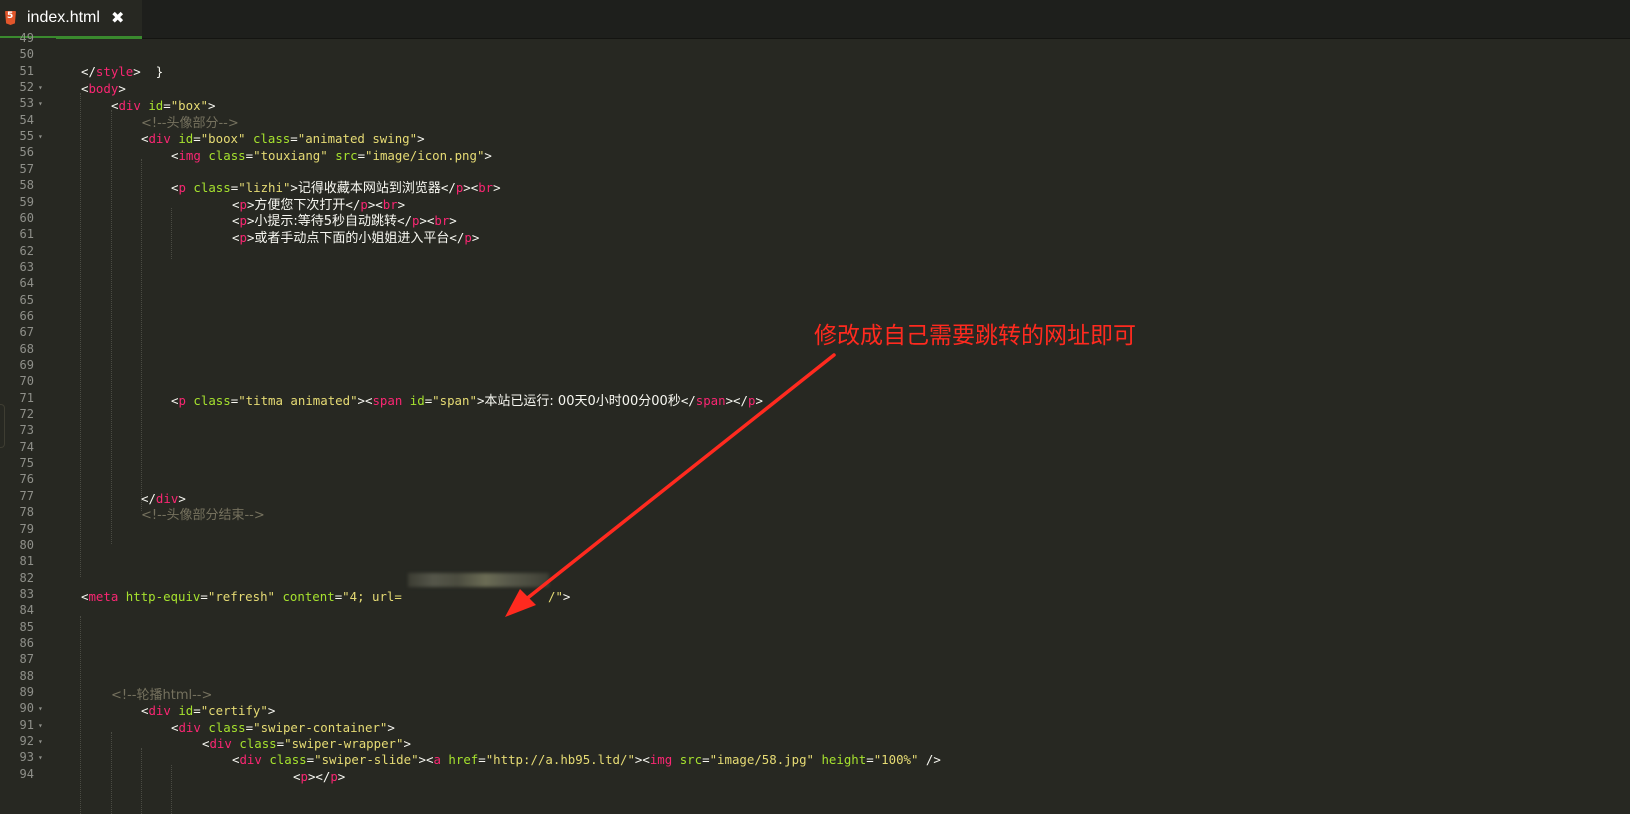  Describe the element at coordinates (203, 515) in the screenshot. I see `code-line-78: <!--头像部分结束-->` at that location.